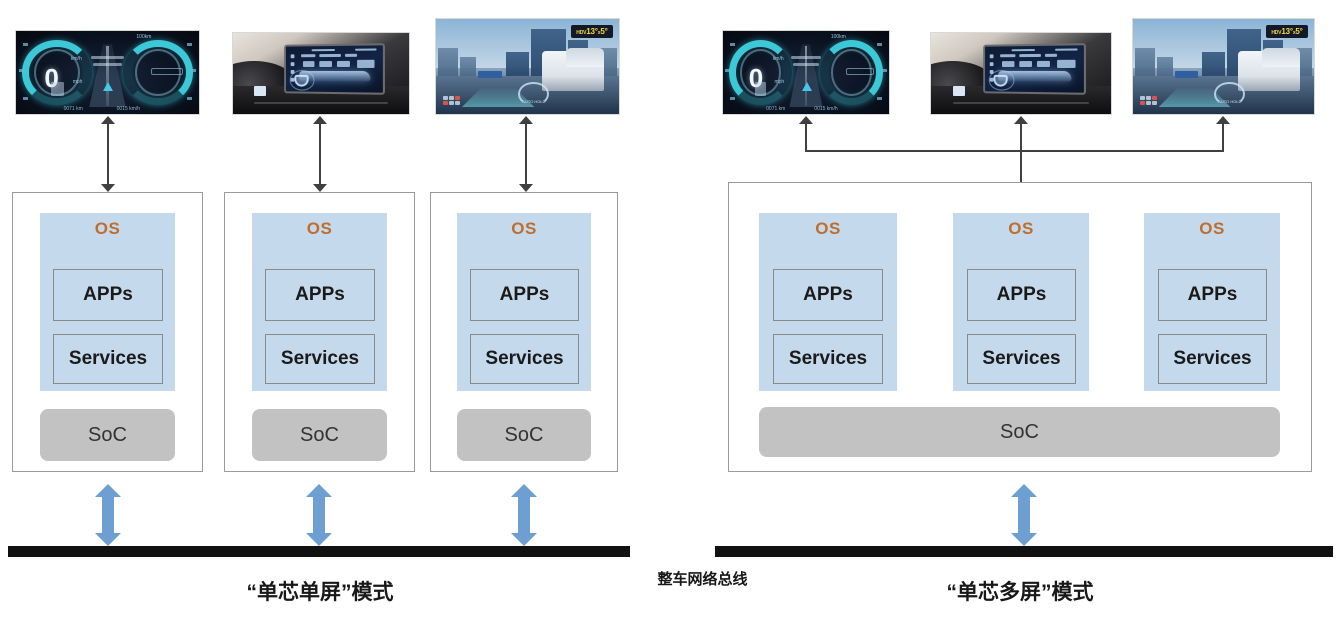  I want to click on dash-highlight, so click(321, 103).